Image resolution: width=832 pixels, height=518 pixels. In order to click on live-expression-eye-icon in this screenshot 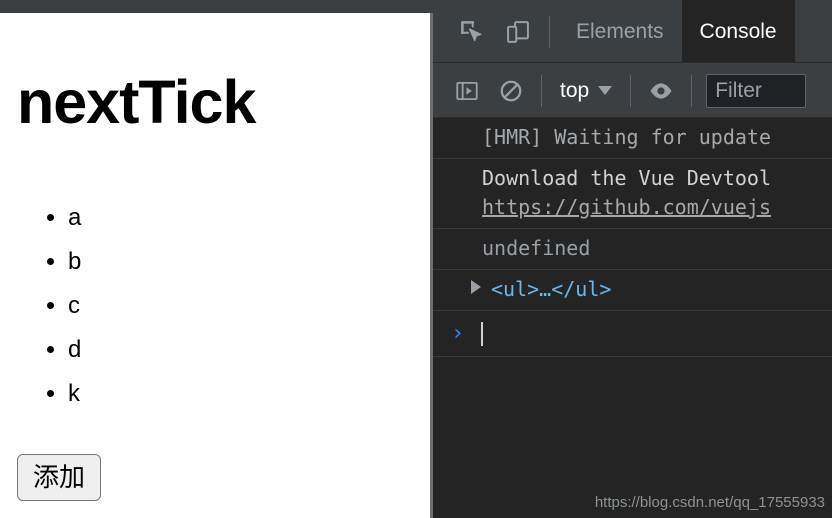, I will do `click(661, 90)`.